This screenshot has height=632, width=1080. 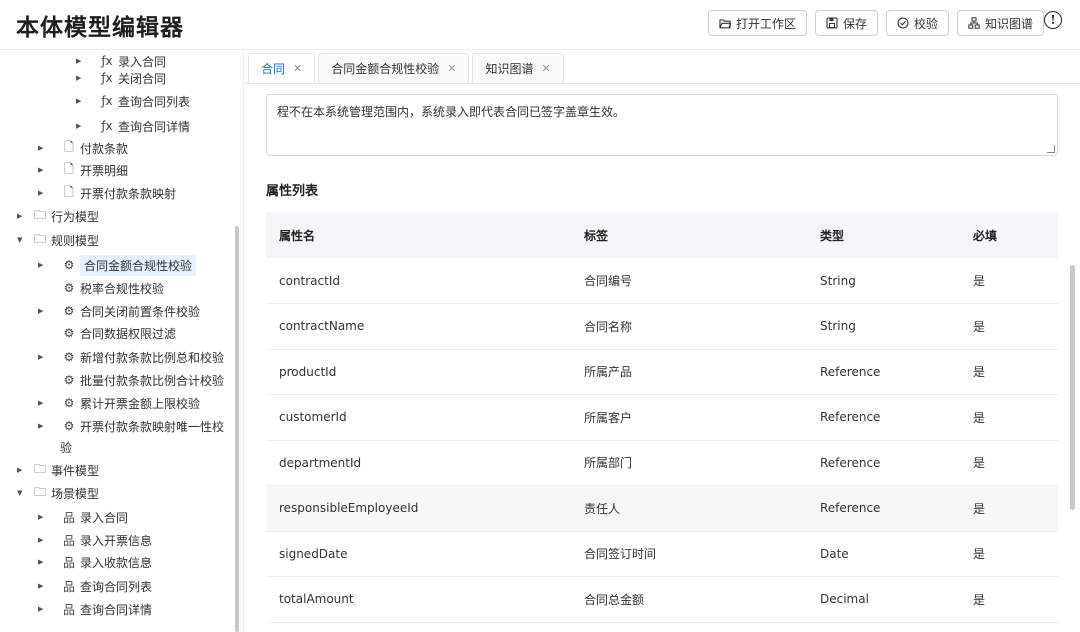 What do you see at coordinates (119, 311) in the screenshot?
I see `tree-node-rule: ▶ ⚙ 合同关闭前置条件校验` at bounding box center [119, 311].